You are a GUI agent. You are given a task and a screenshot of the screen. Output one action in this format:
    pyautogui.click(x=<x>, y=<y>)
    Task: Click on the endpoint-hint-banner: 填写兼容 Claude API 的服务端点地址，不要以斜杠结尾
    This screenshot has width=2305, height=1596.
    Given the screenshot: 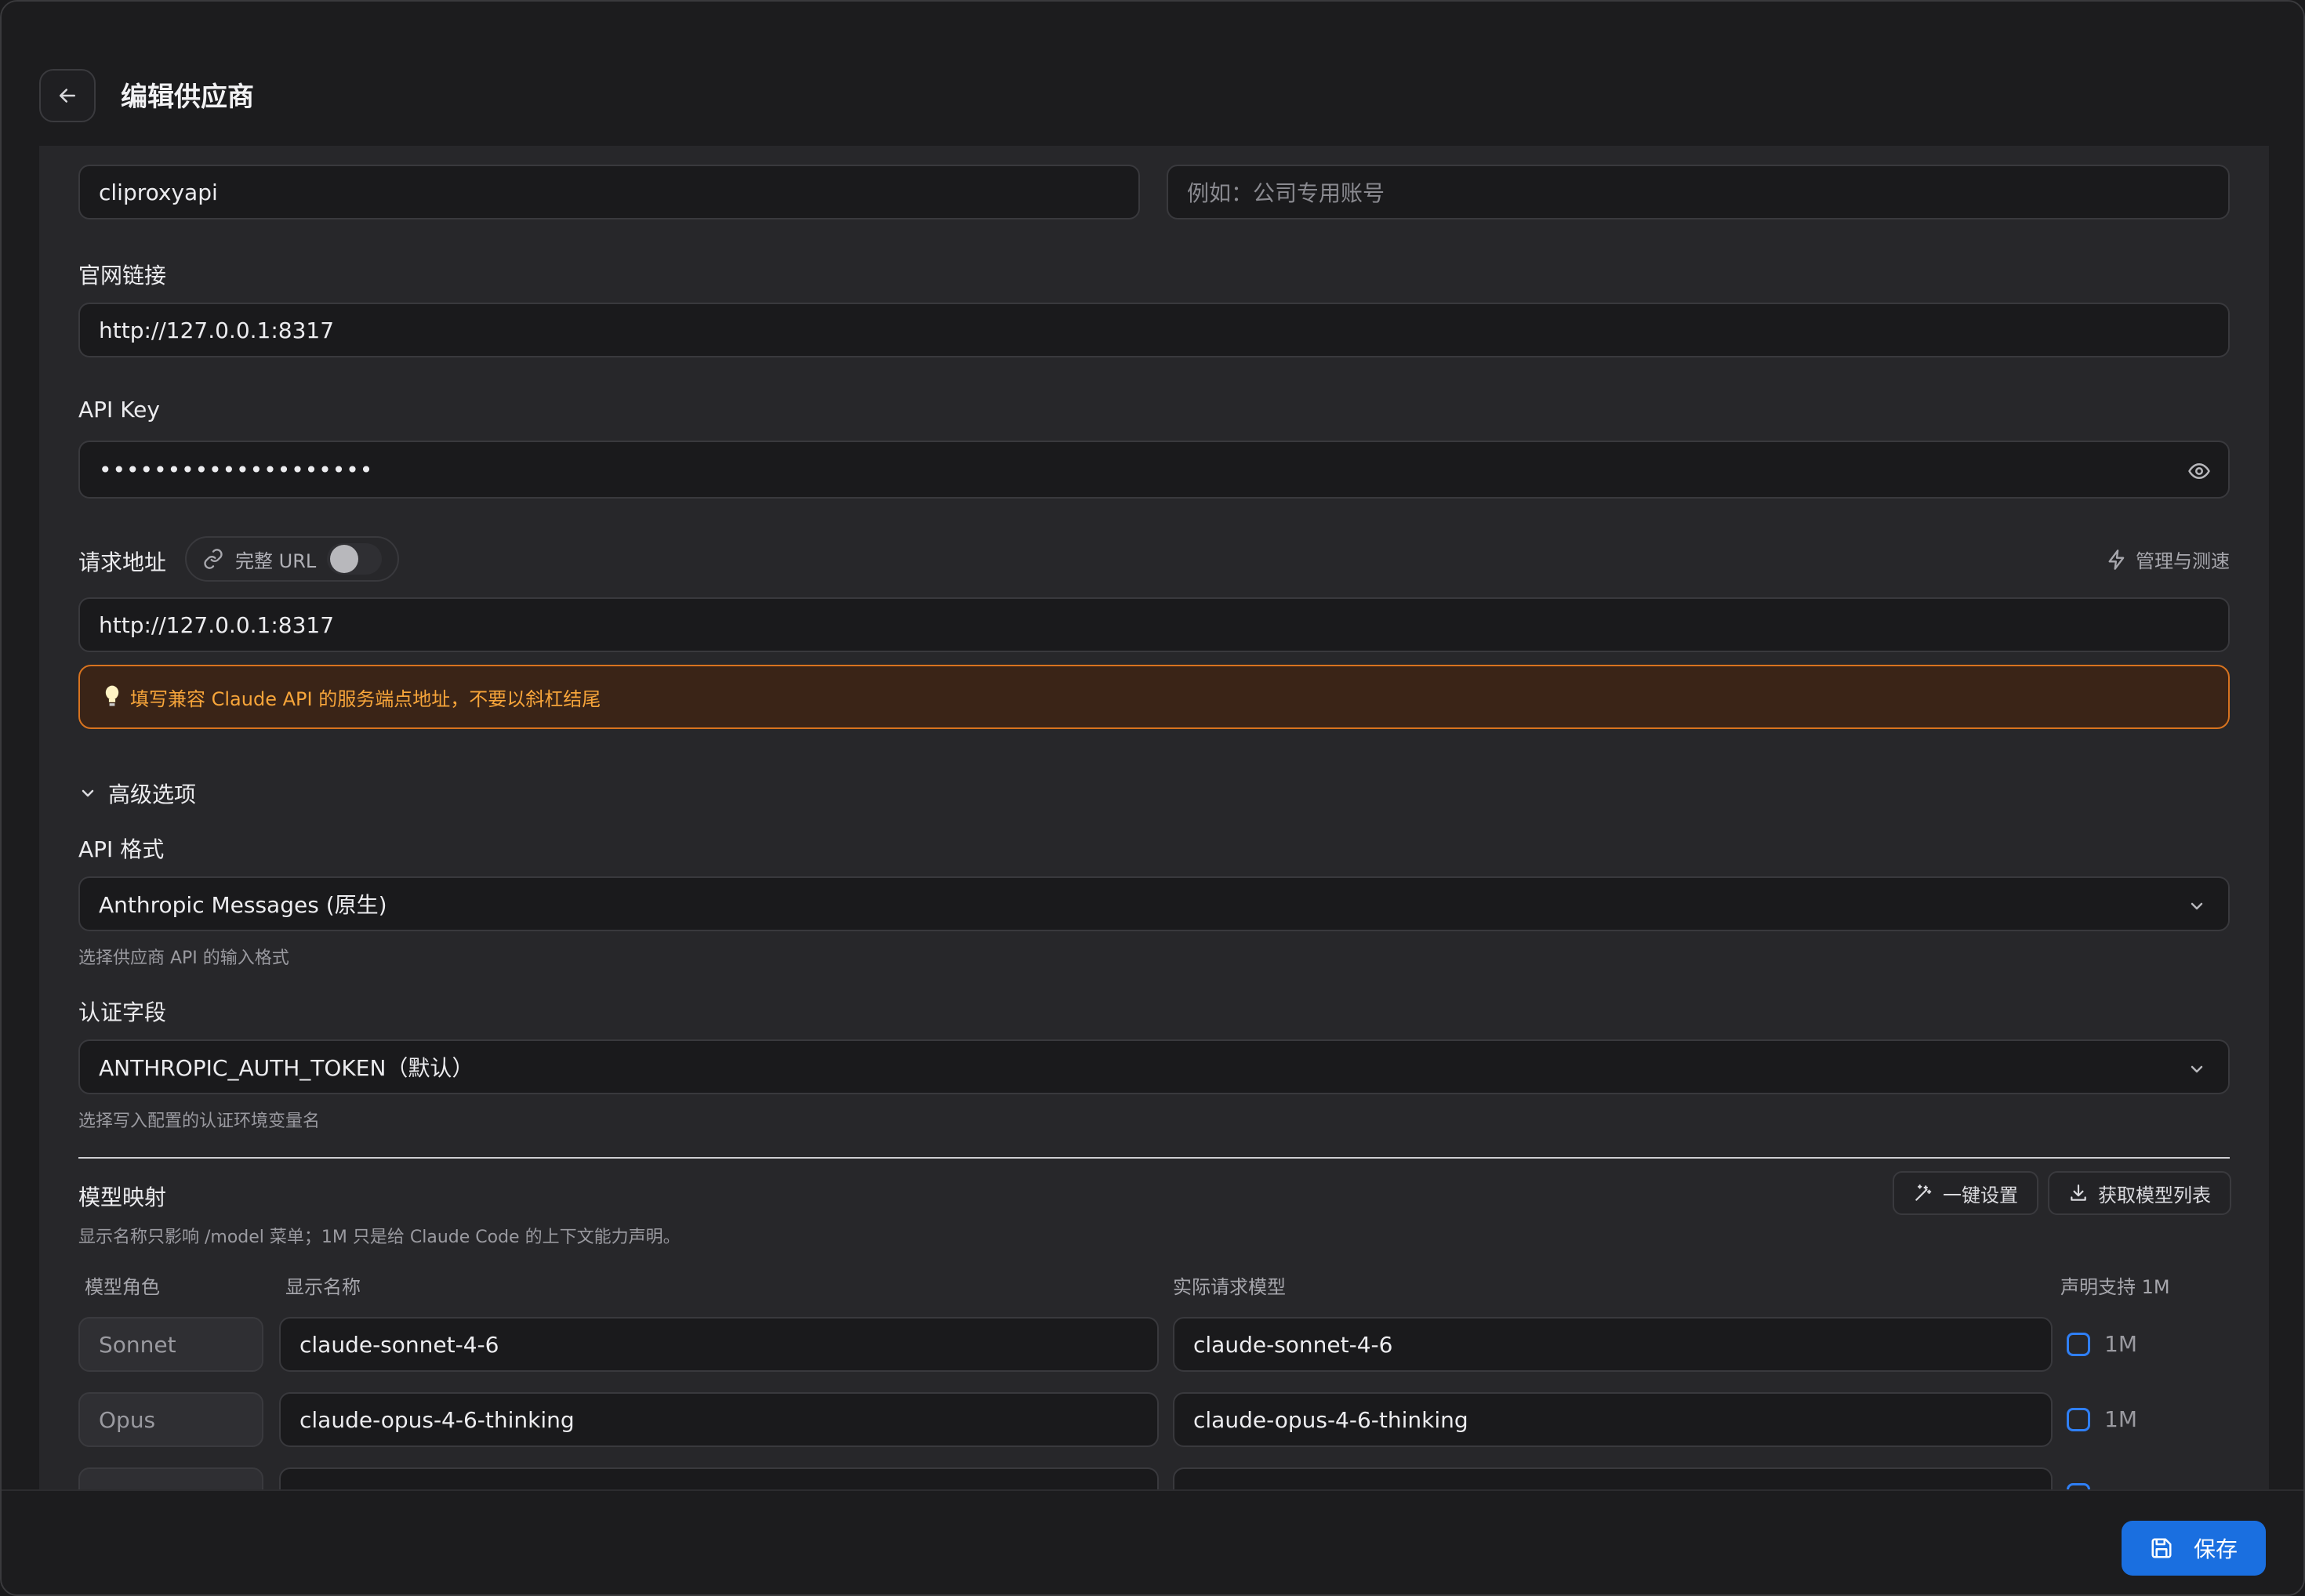 What is the action you would take?
    pyautogui.click(x=1154, y=697)
    